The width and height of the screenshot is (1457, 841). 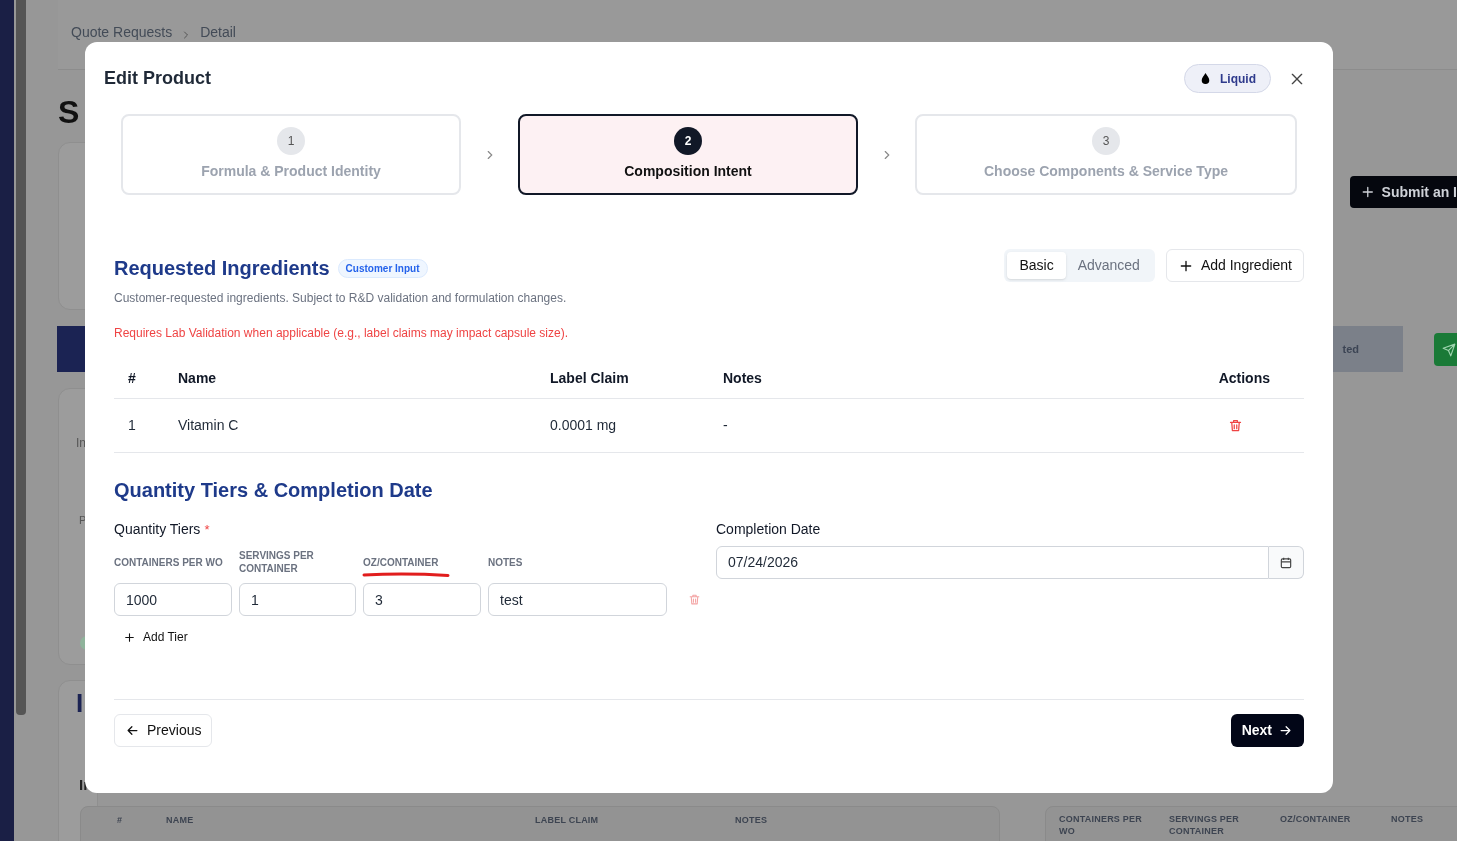 What do you see at coordinates (297, 599) in the screenshot?
I see `input-field: 1` at bounding box center [297, 599].